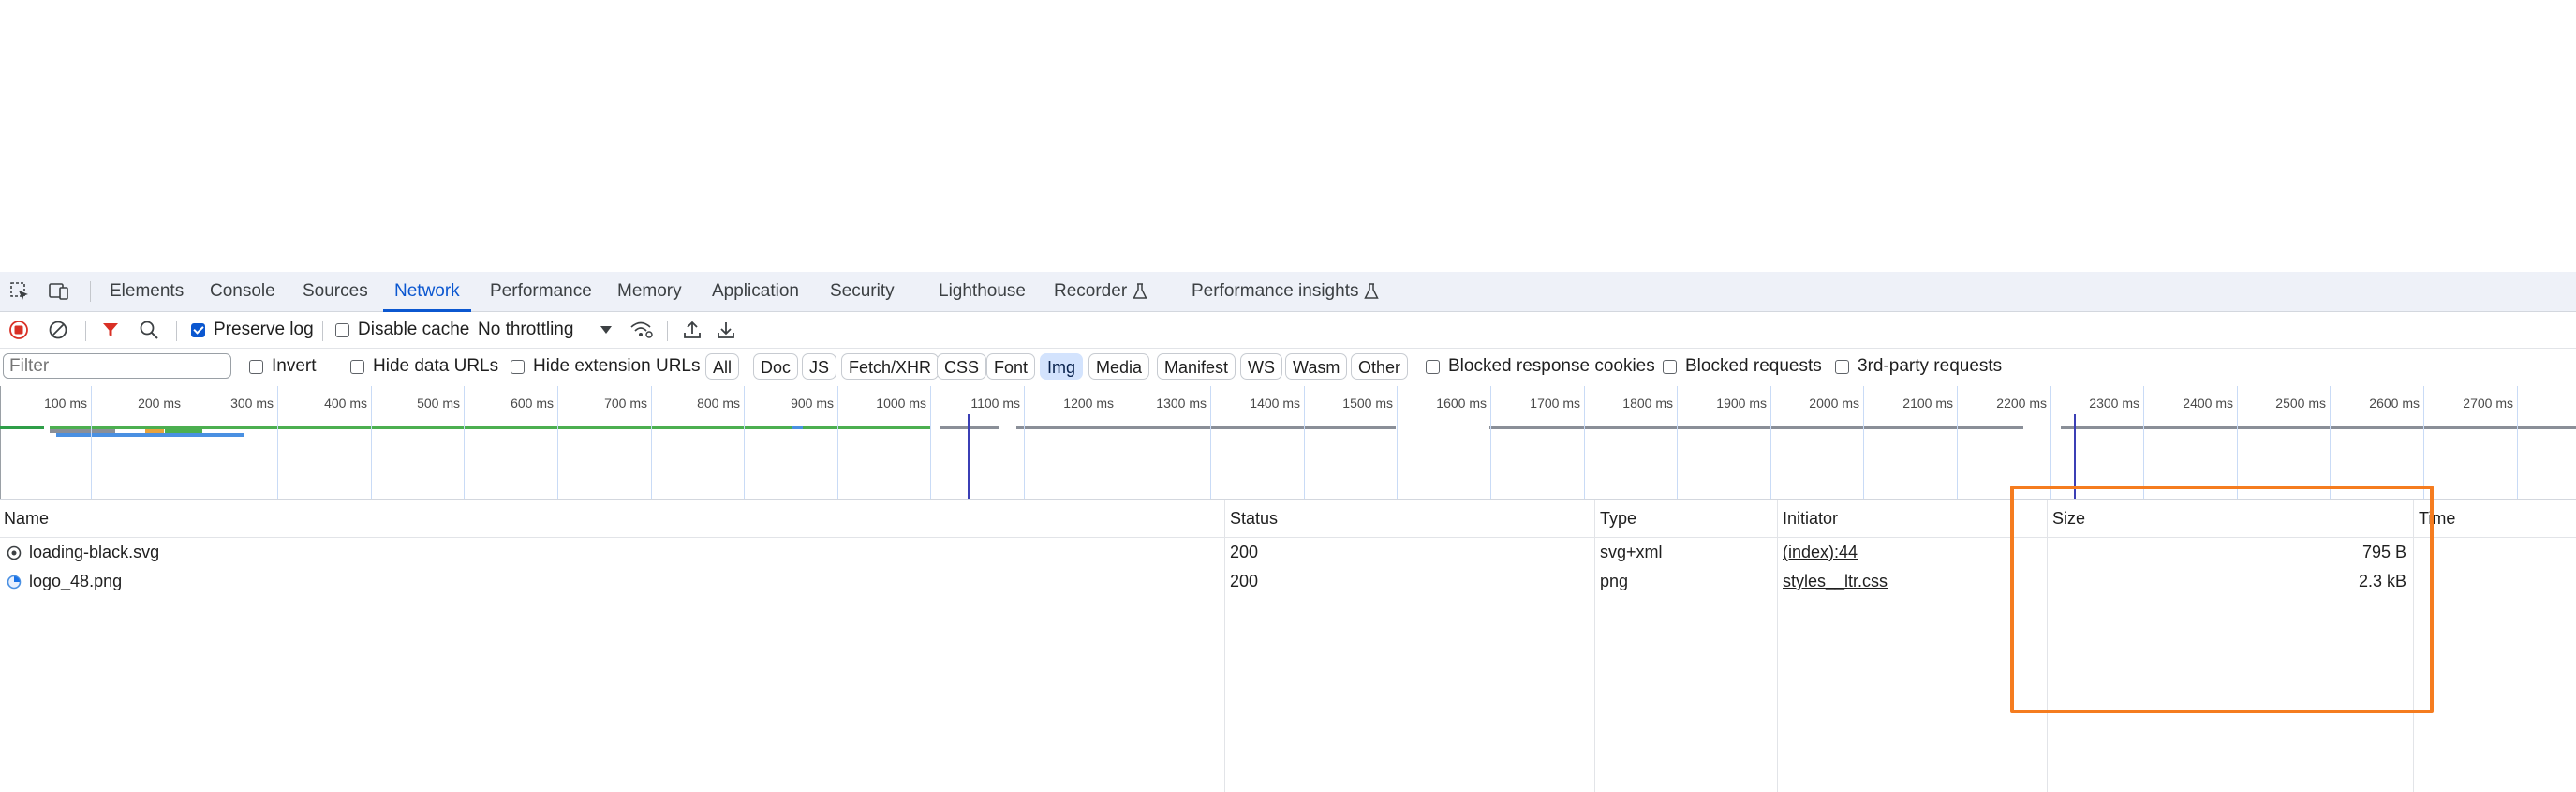 The image size is (2576, 792). I want to click on third-party-requests-checkbox: 3rd-party requests, so click(1919, 366).